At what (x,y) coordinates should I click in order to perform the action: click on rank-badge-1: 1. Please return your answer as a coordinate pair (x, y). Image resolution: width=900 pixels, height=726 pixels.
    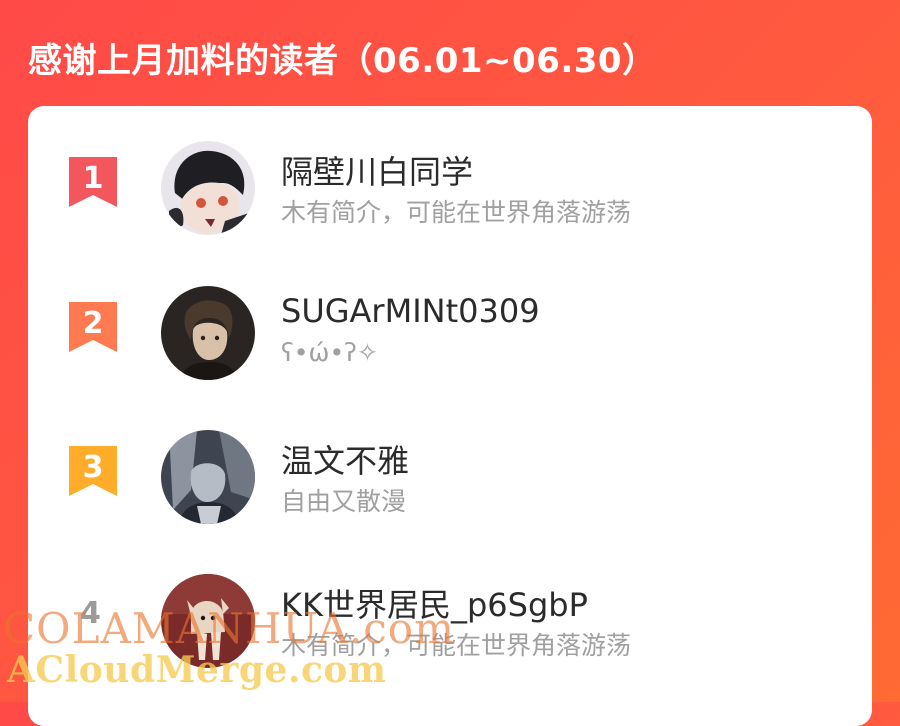
    Looking at the image, I should click on (93, 182).